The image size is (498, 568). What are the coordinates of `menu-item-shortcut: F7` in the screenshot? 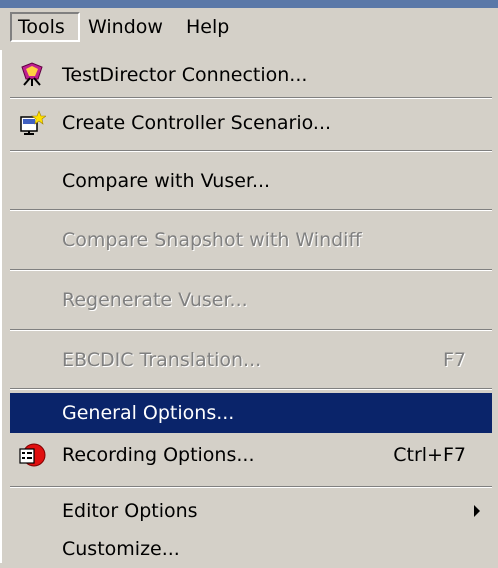 It's located at (454, 360).